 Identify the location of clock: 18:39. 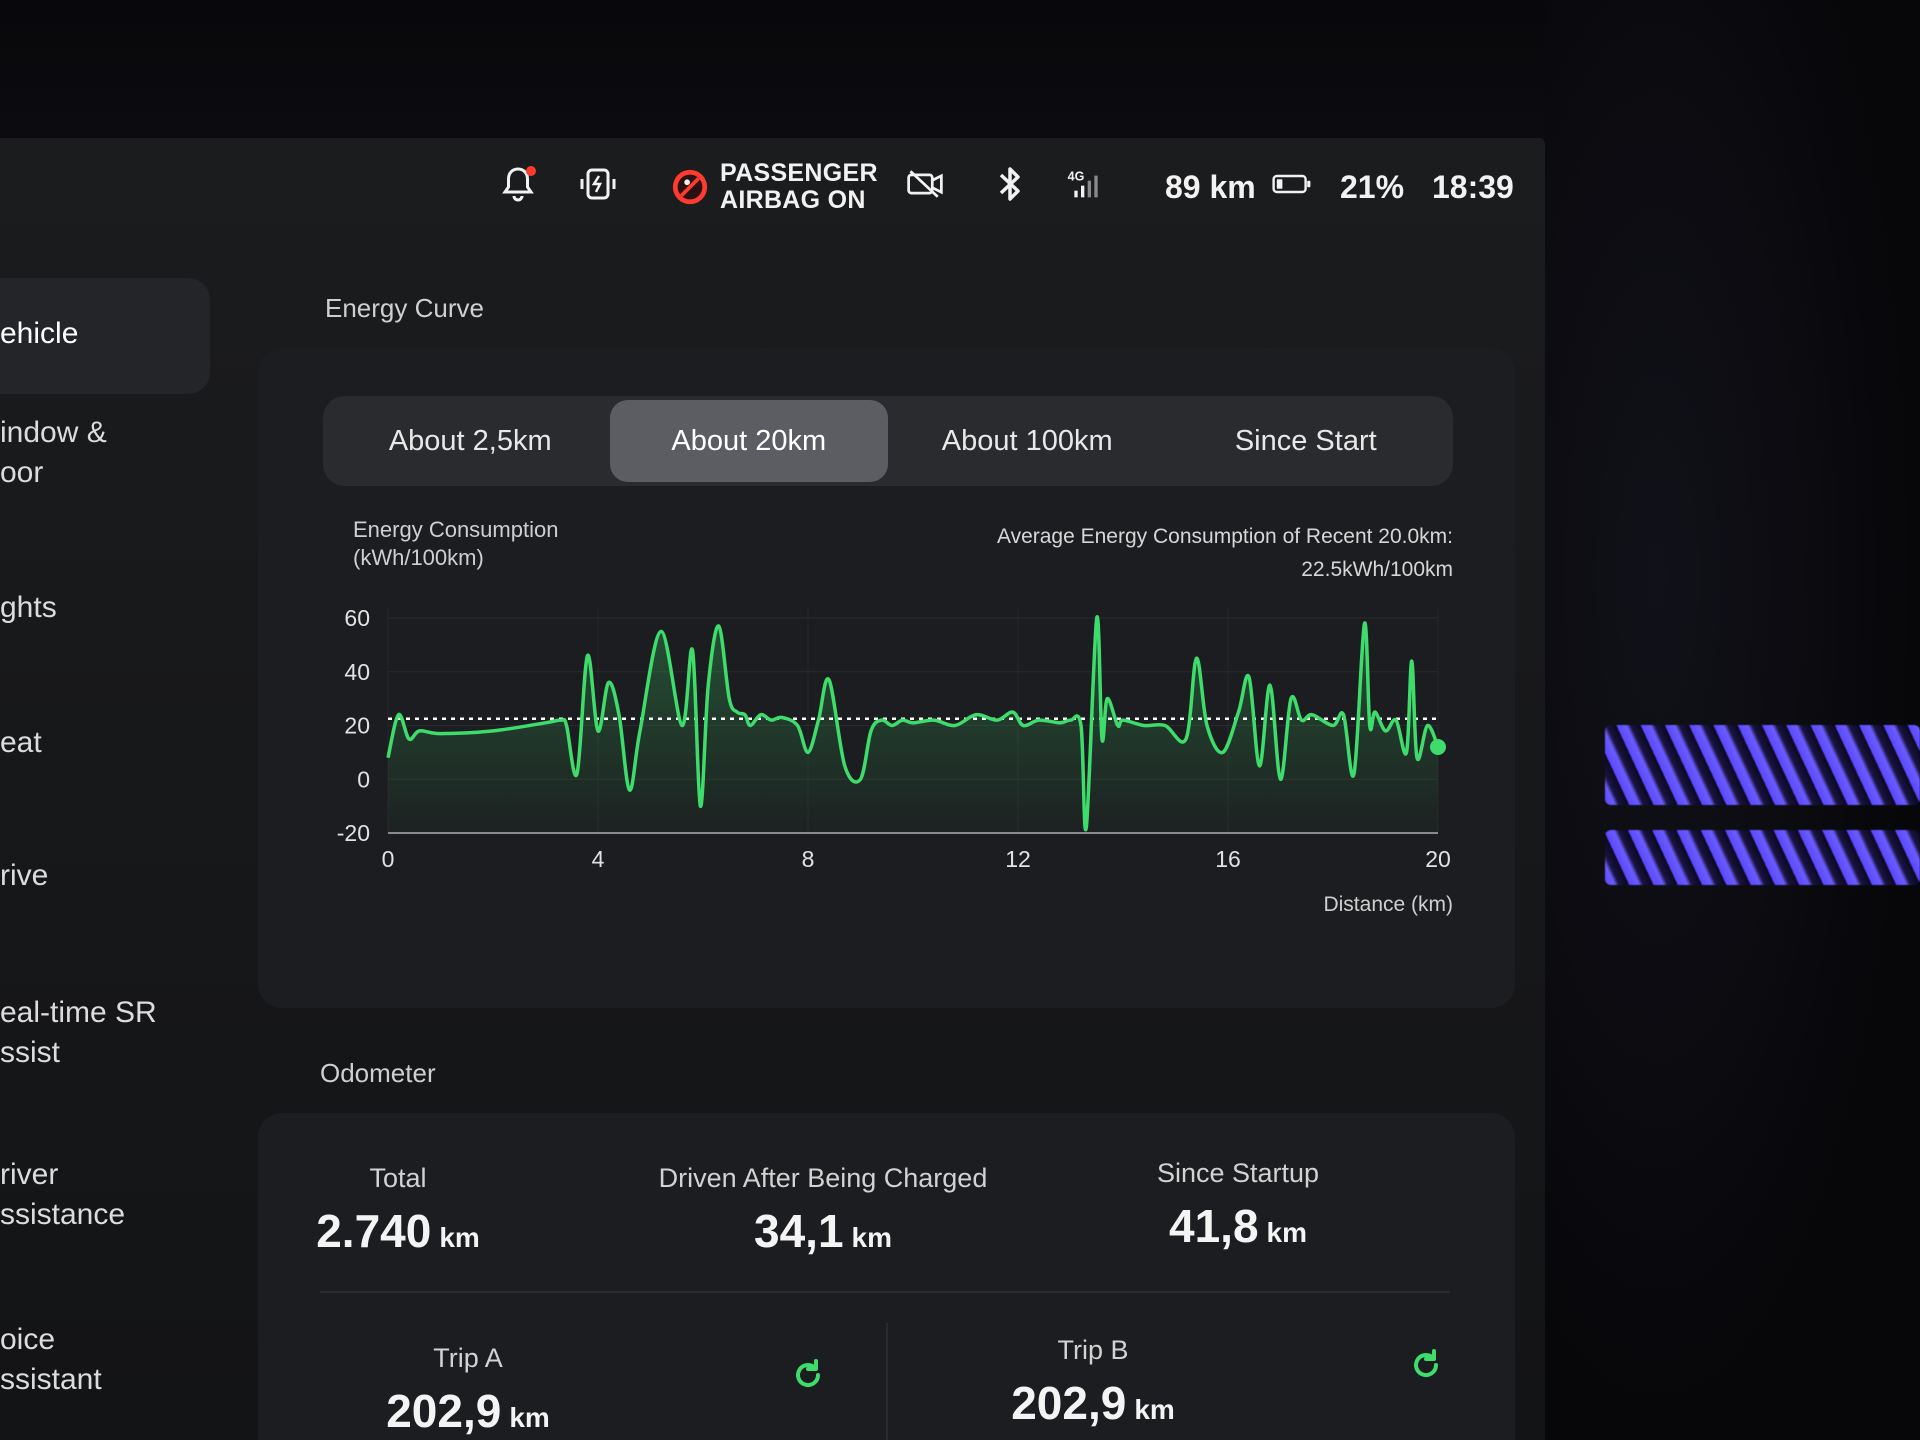
(1473, 186).